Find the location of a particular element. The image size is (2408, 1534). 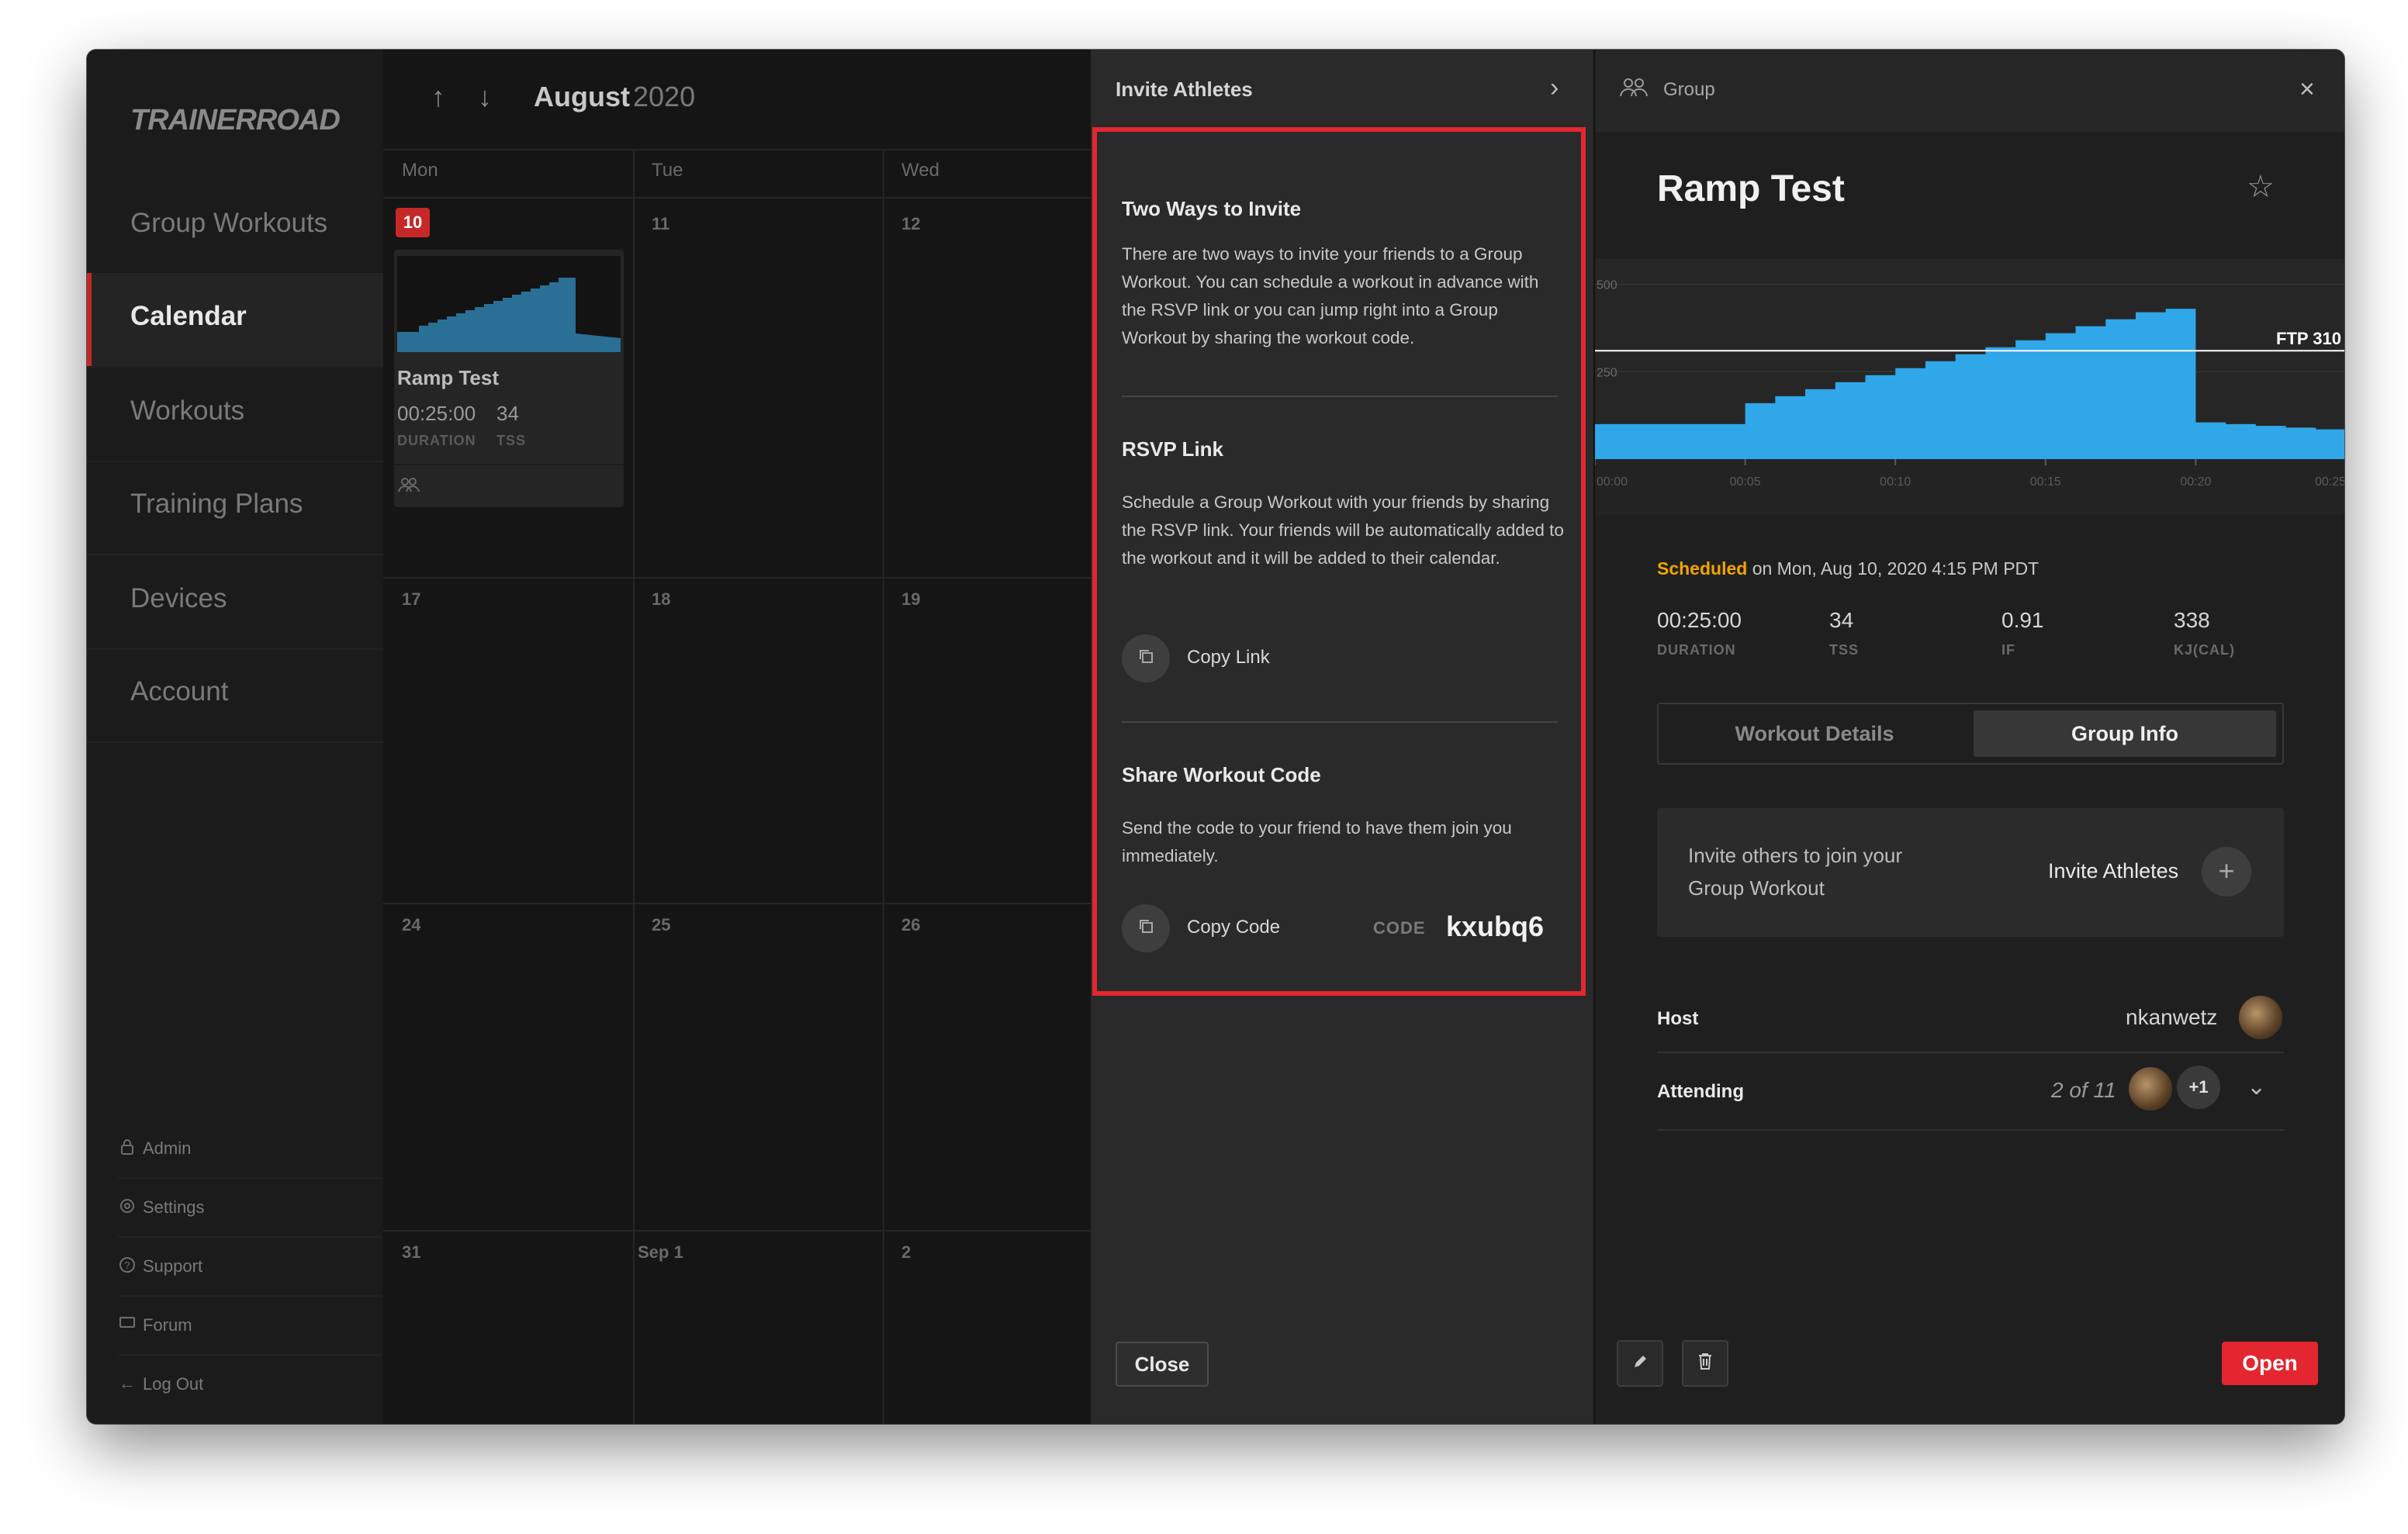

tab-workout-details: Workout Details is located at coordinates (1815, 733).